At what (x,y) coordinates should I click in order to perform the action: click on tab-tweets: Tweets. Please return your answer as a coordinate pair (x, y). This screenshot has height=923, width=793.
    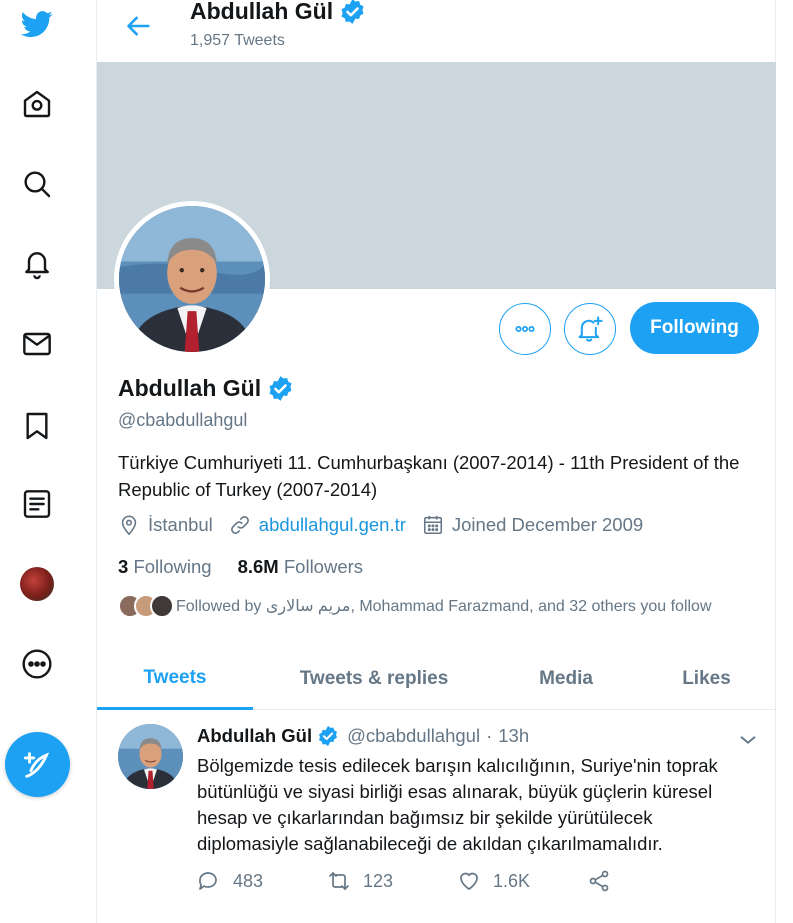
    Looking at the image, I should click on (175, 679).